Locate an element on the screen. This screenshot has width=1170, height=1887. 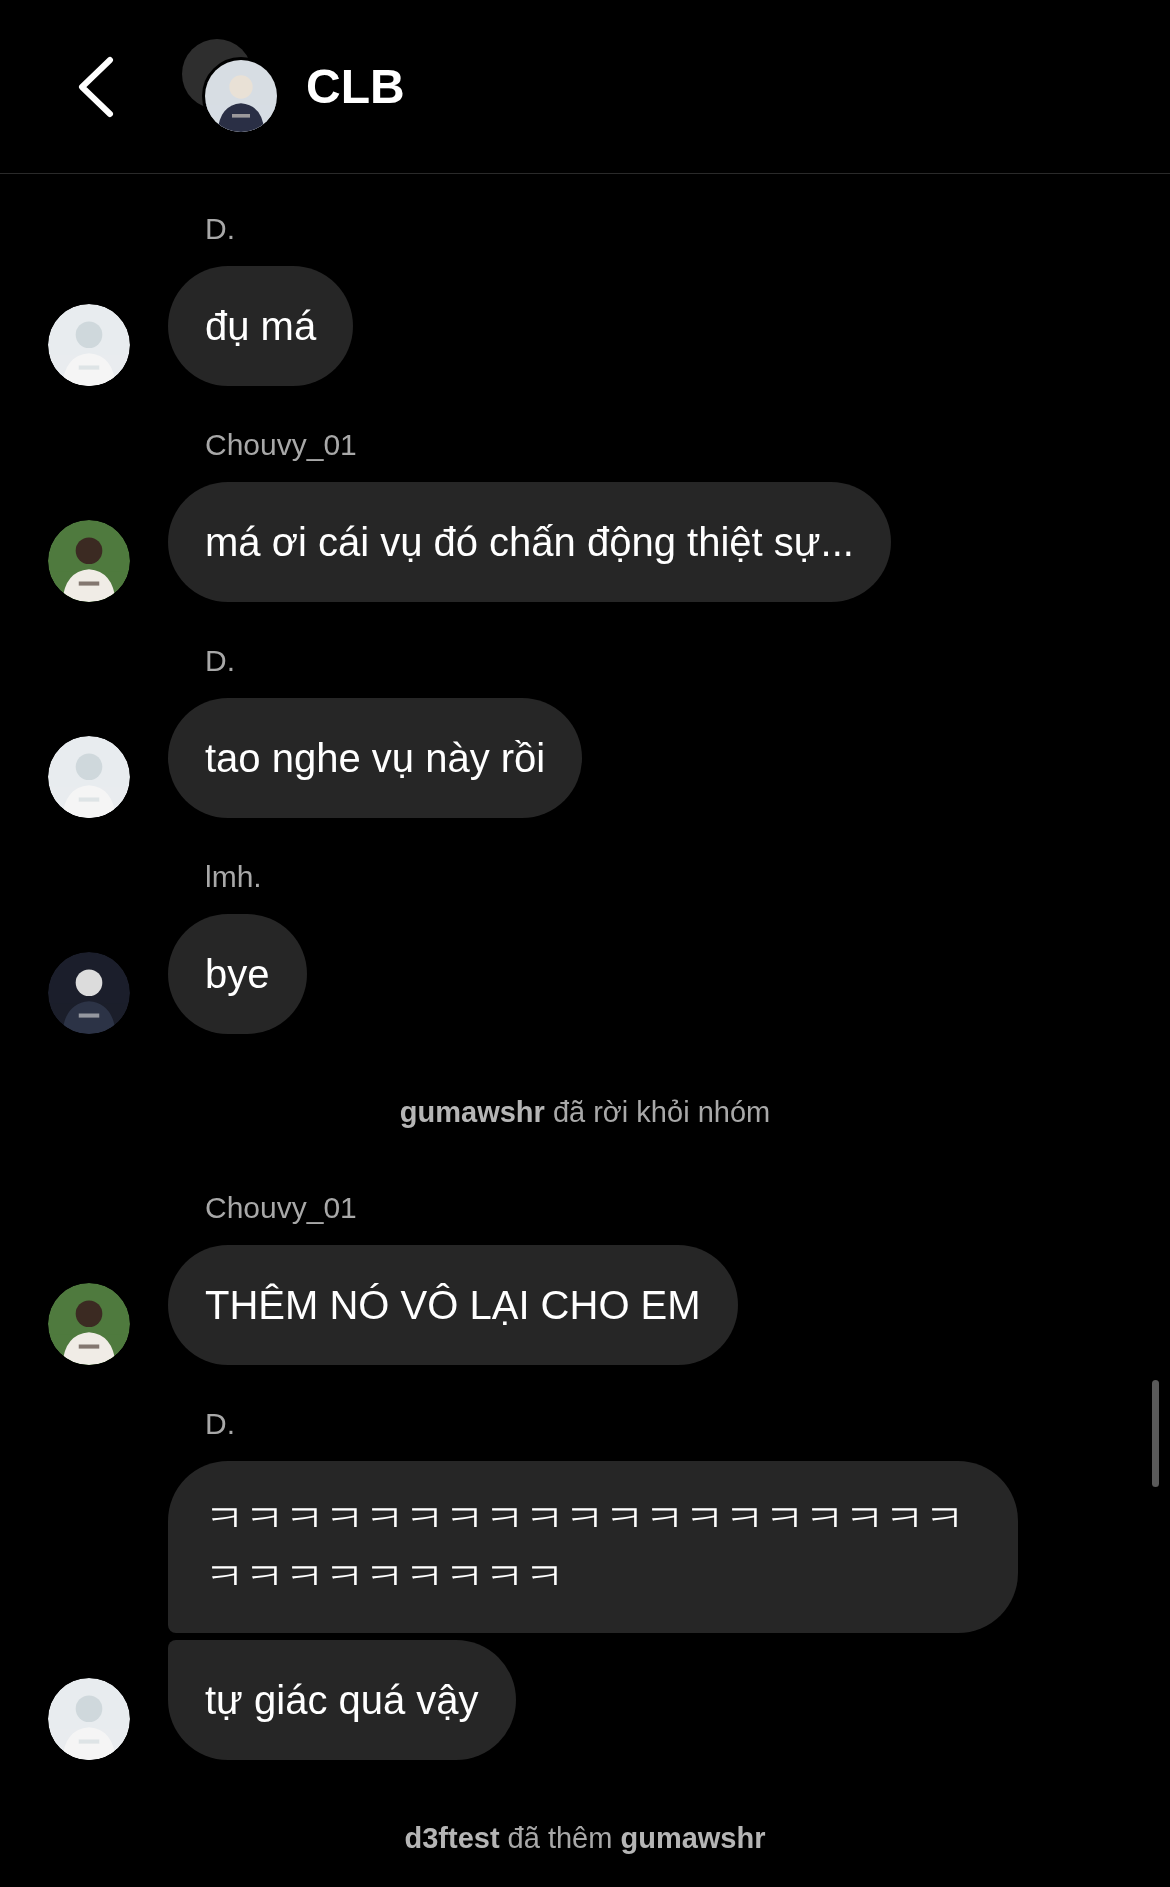
message-bubble: THÊM NÓ VÔ LẠI CHO EM is located at coordinates (453, 1305).